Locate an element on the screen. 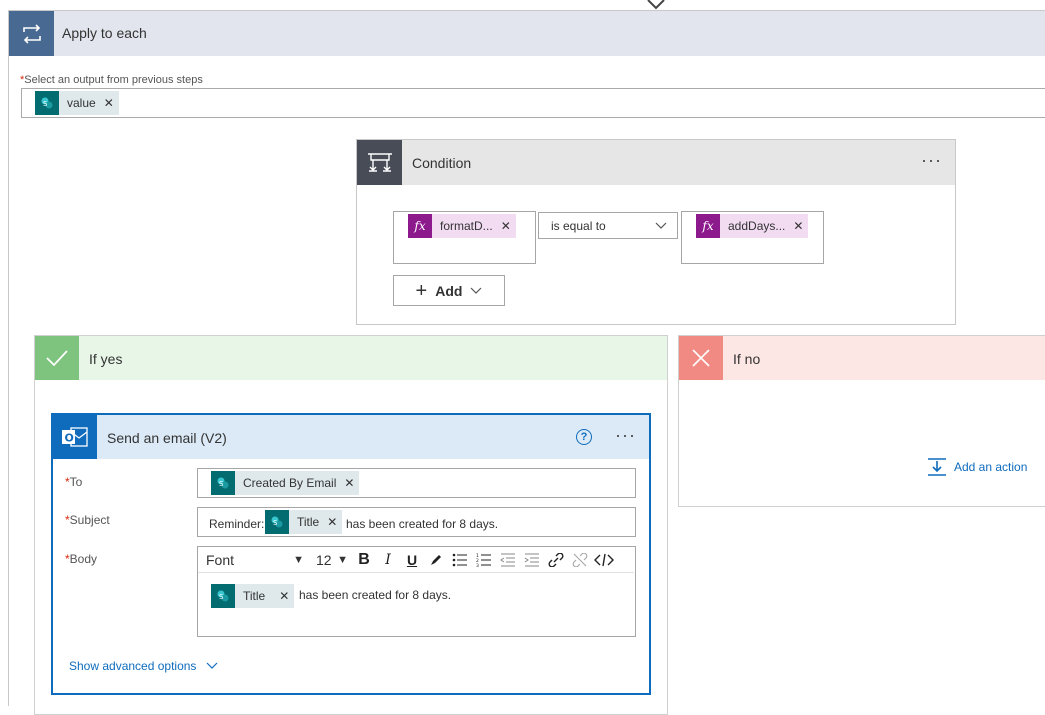 This screenshot has height=715, width=1045. formatdate-token: fx formatD... ✕ is located at coordinates (462, 226).